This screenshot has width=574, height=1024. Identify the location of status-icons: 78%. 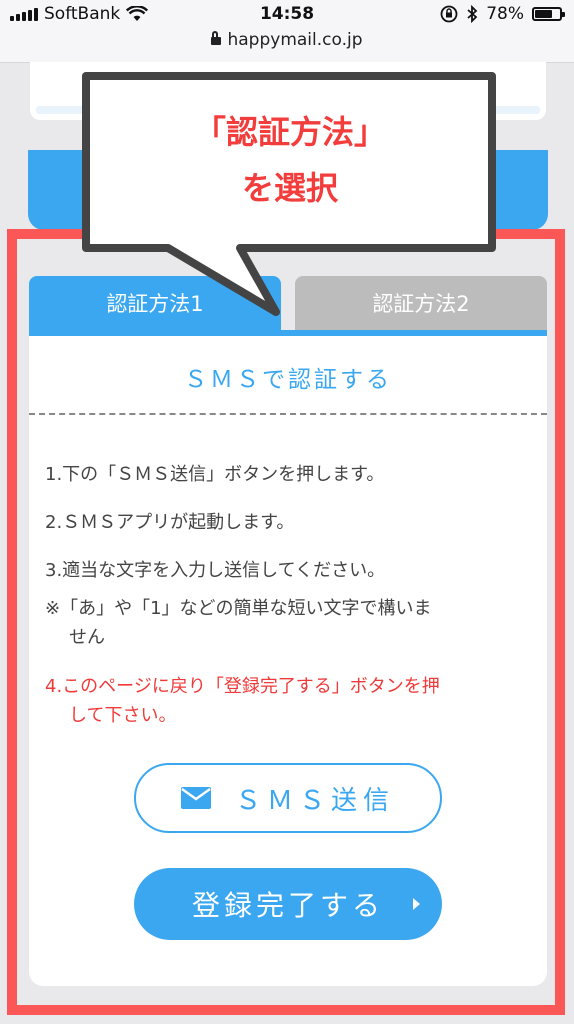
(502, 14).